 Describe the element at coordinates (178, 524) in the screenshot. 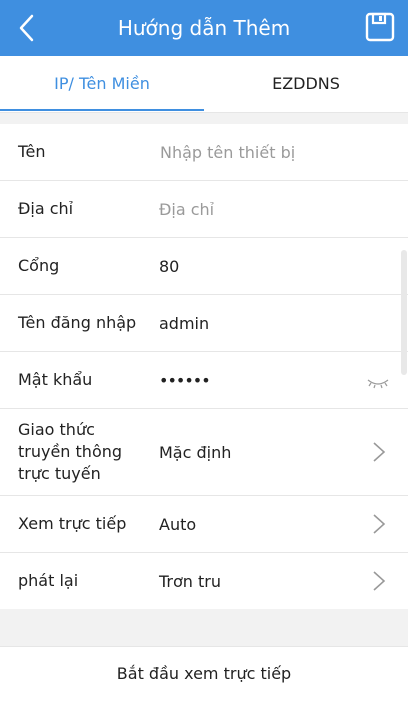

I see `live-view-value: Auto` at that location.